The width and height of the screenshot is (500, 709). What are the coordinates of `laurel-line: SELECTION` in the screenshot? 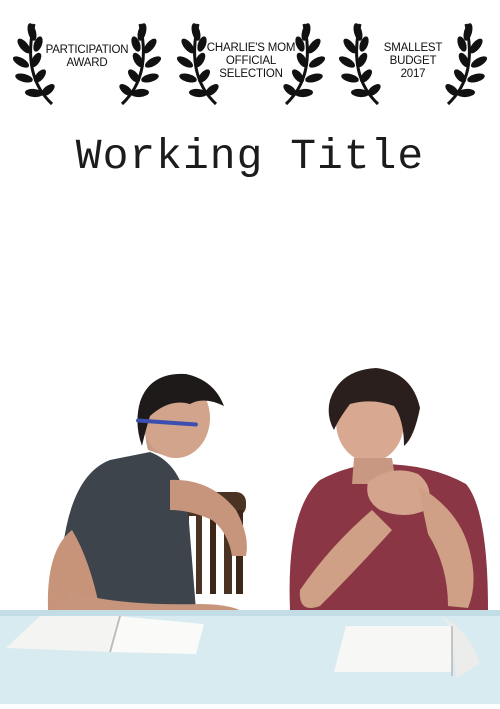 It's located at (251, 74).